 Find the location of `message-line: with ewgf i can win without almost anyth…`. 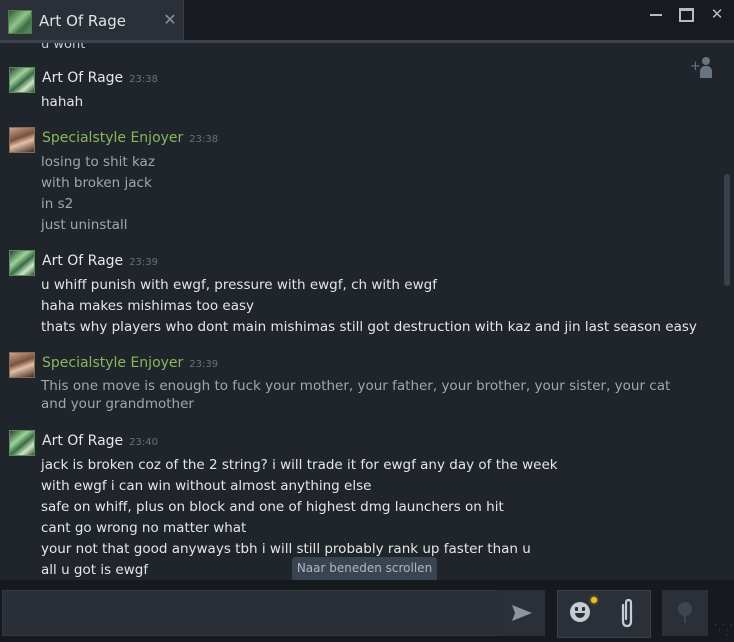

message-line: with ewgf i can win without almost anyth… is located at coordinates (206, 486).